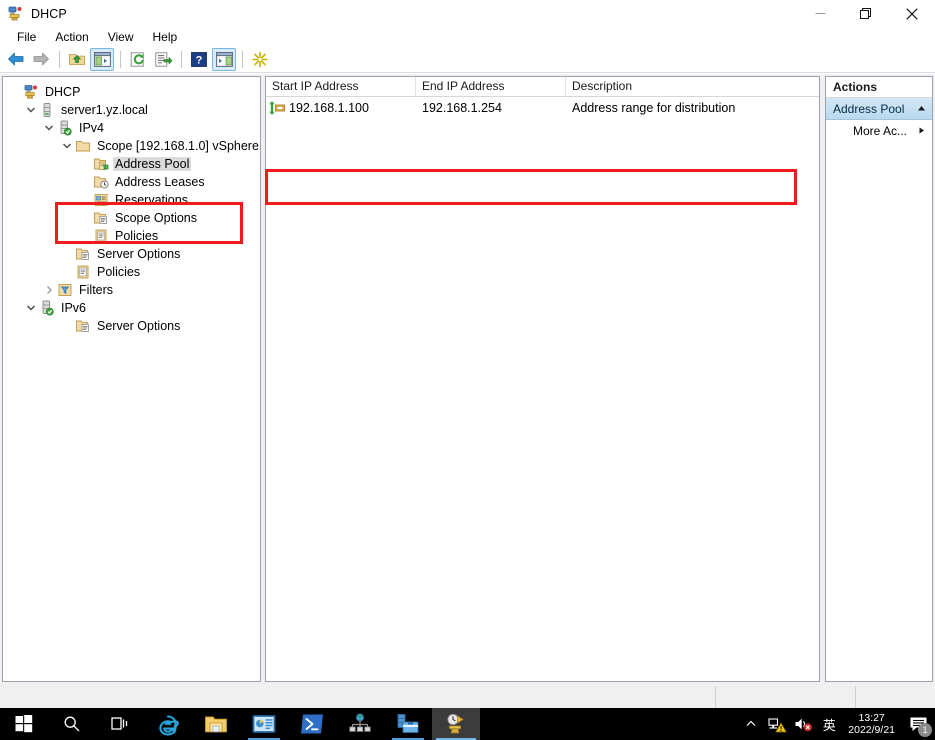  What do you see at coordinates (131, 326) in the screenshot?
I see `tree-item-ipv6-server-options: Server Options` at bounding box center [131, 326].